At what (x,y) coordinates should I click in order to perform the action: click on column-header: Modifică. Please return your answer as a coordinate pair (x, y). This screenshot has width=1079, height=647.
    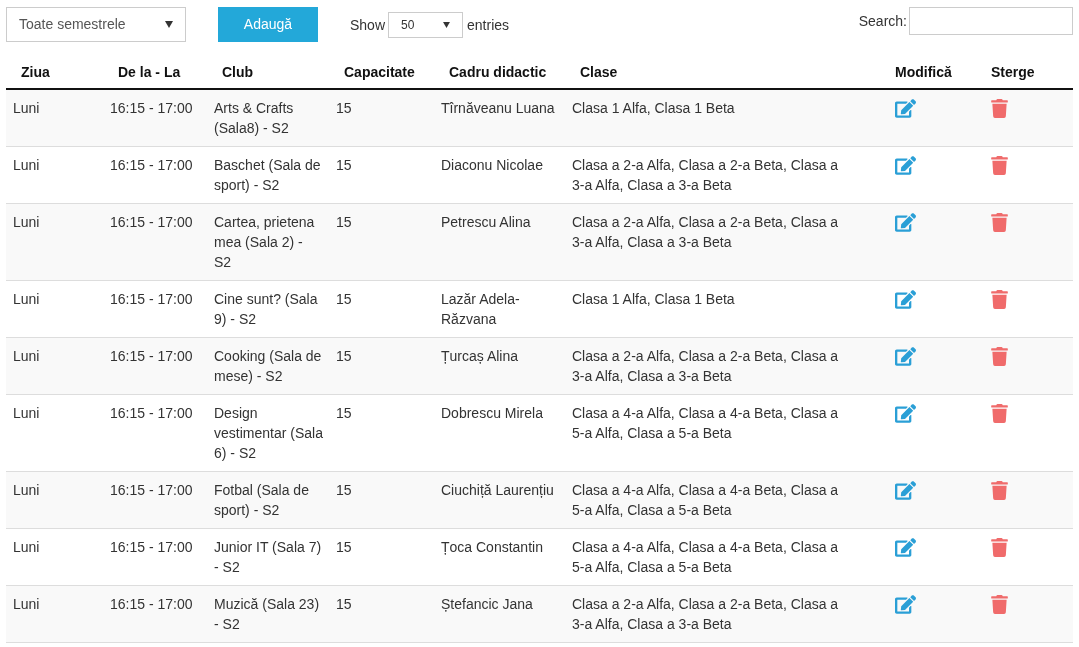
    Looking at the image, I should click on (923, 71).